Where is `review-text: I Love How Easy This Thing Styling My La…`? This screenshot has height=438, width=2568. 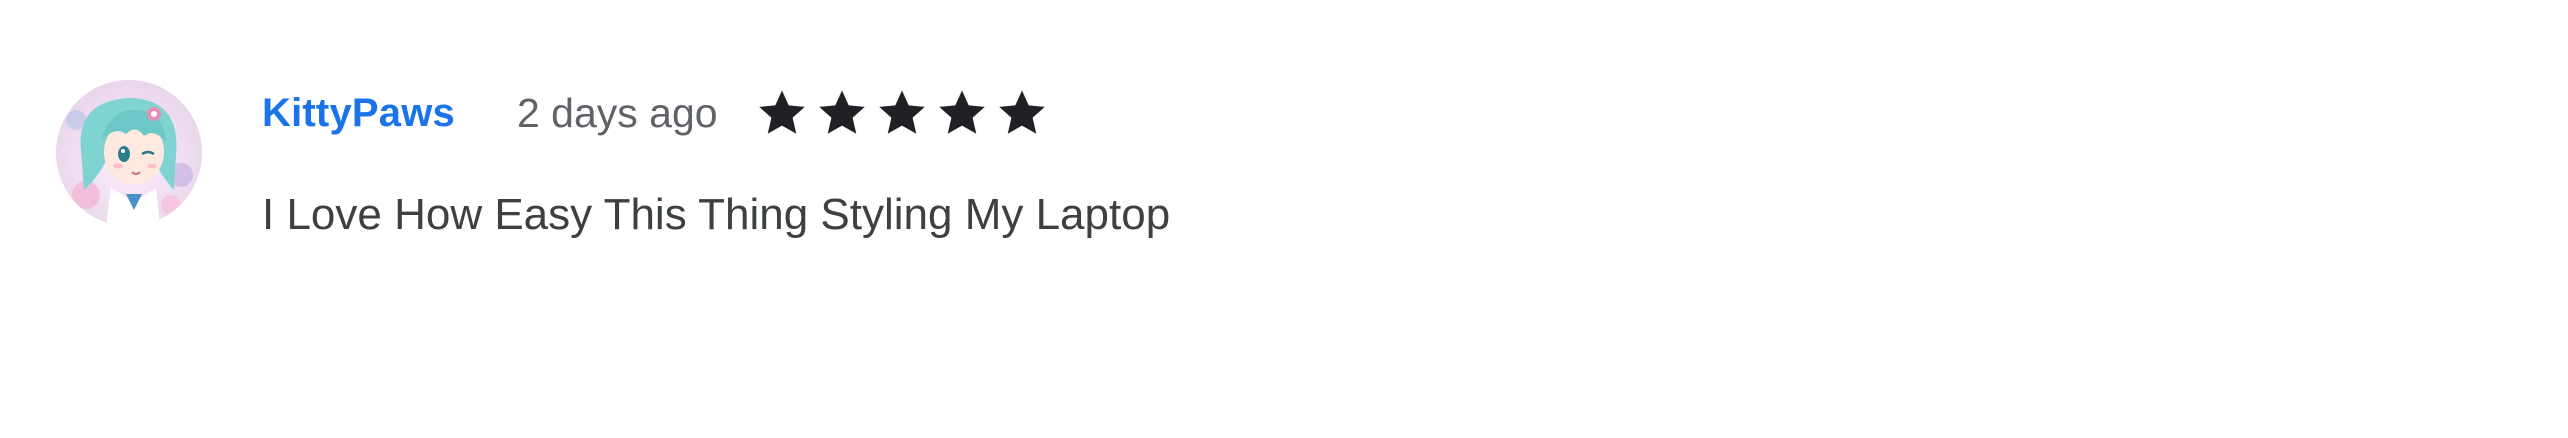
review-text: I Love How Easy This Thing Styling My La… is located at coordinates (716, 214).